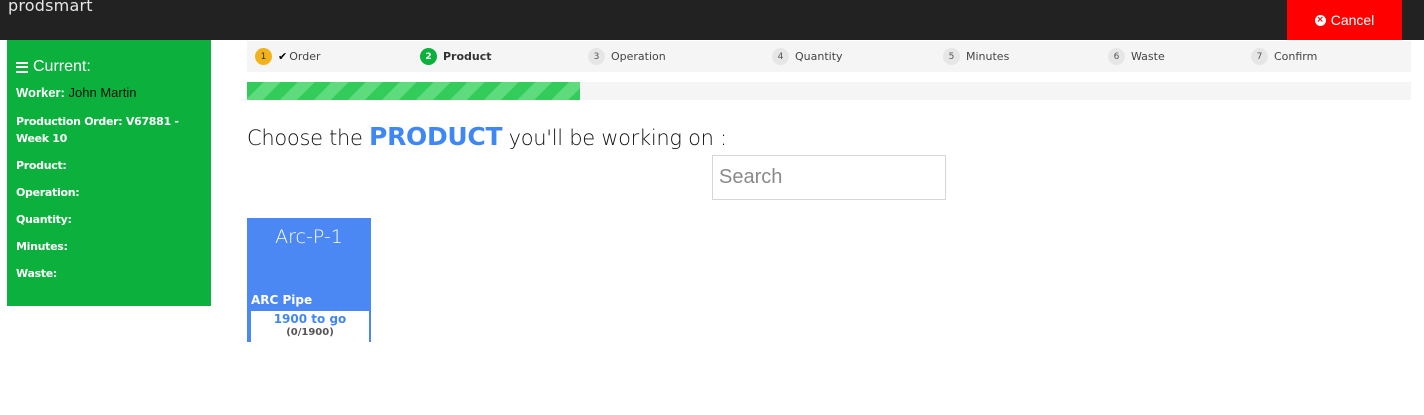 The height and width of the screenshot is (415, 1424). Describe the element at coordinates (413, 91) in the screenshot. I see `progress-fill` at that location.